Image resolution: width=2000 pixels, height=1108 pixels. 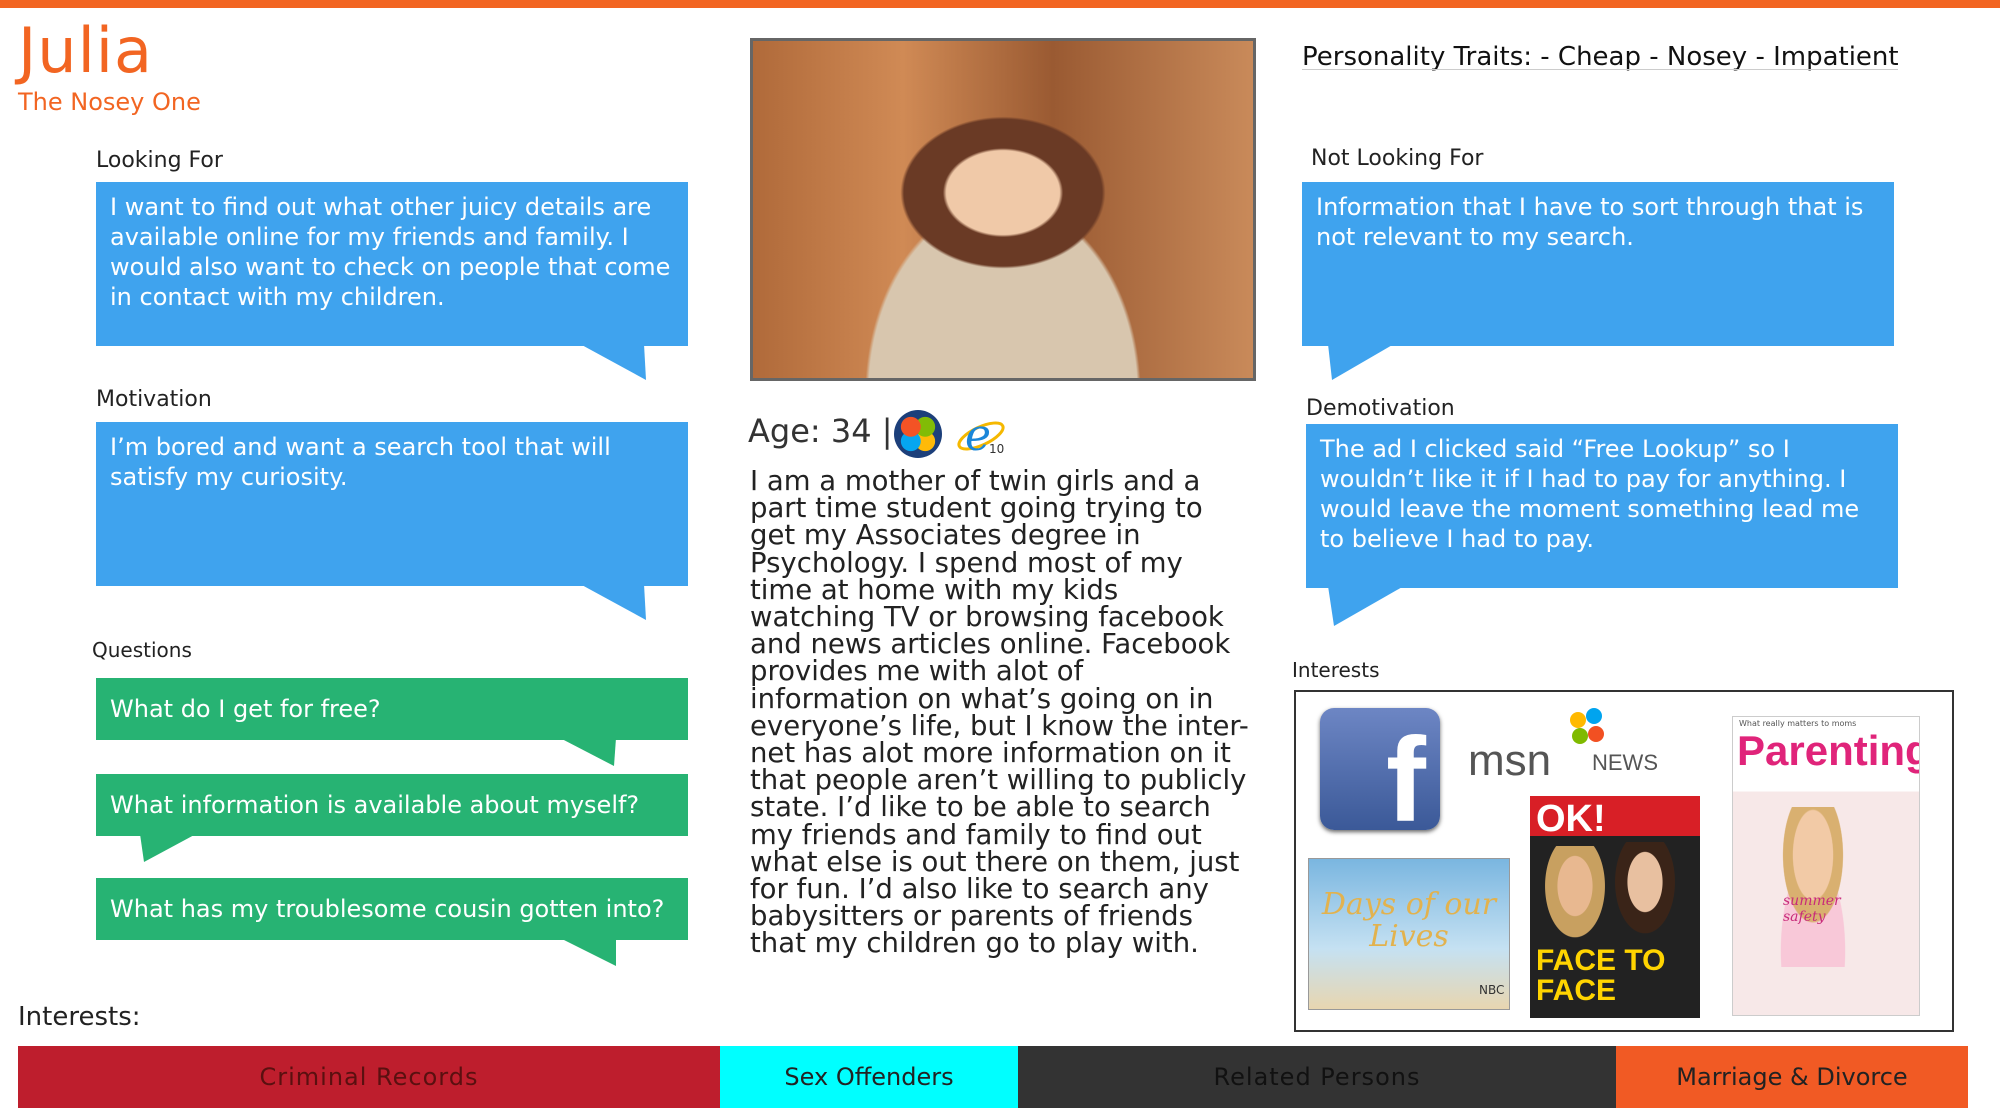 I want to click on not-looking-for-bubble-tail, so click(x=1361, y=362).